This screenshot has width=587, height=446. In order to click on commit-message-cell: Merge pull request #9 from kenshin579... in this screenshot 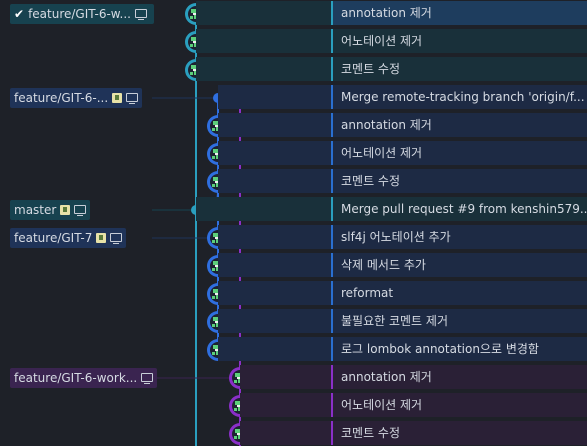, I will do `click(459, 209)`.